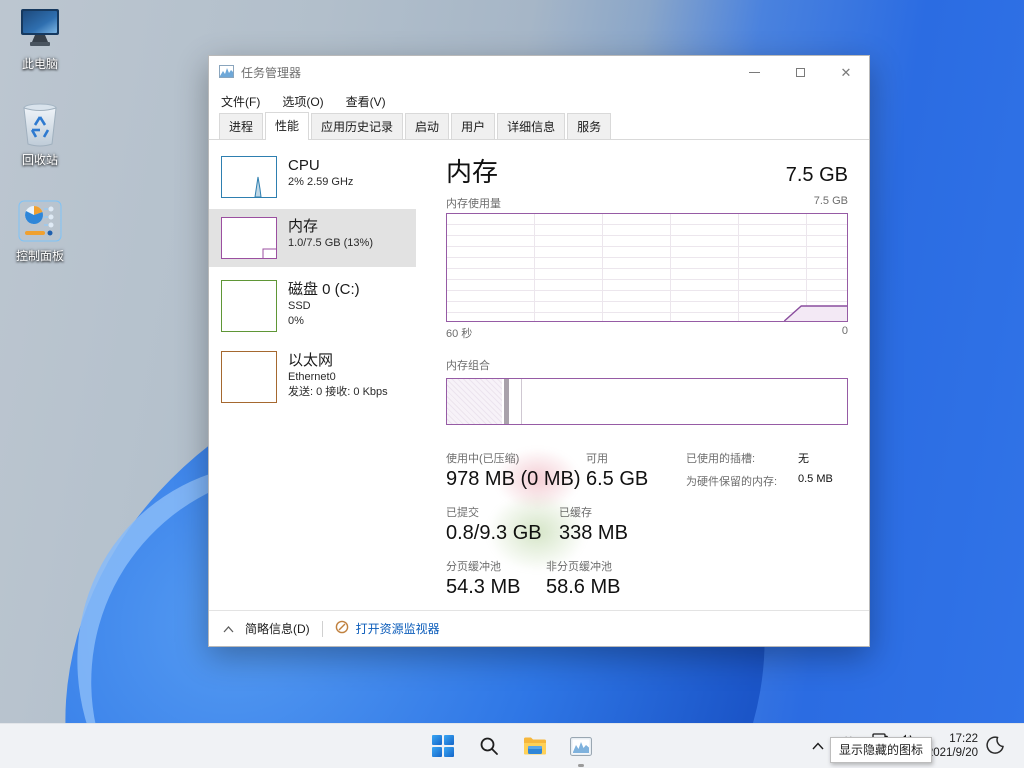 The image size is (1024, 768). I want to click on chevron-up-icon, so click(818, 746).